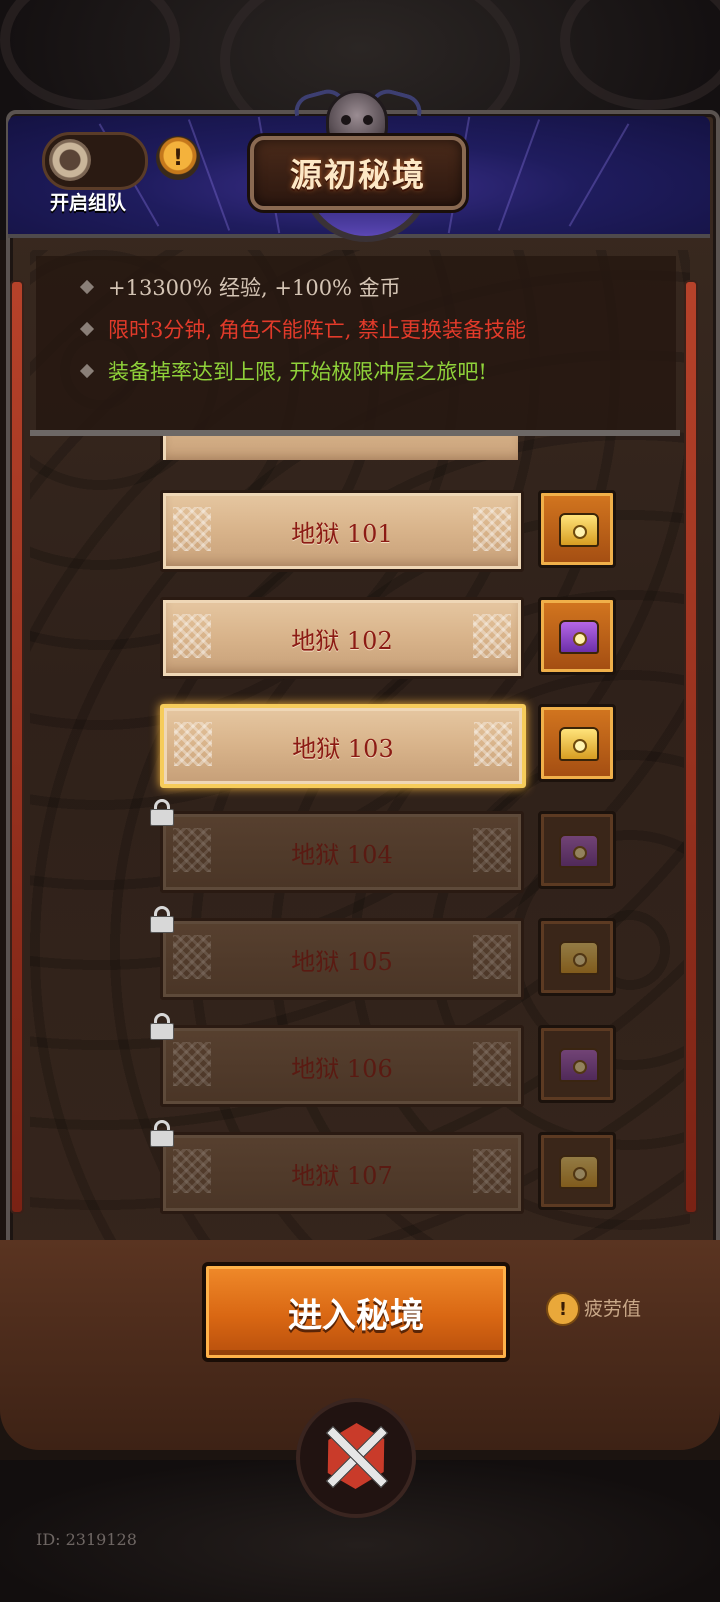  I want to click on level-plaque: 地狱 106, so click(342, 1066).